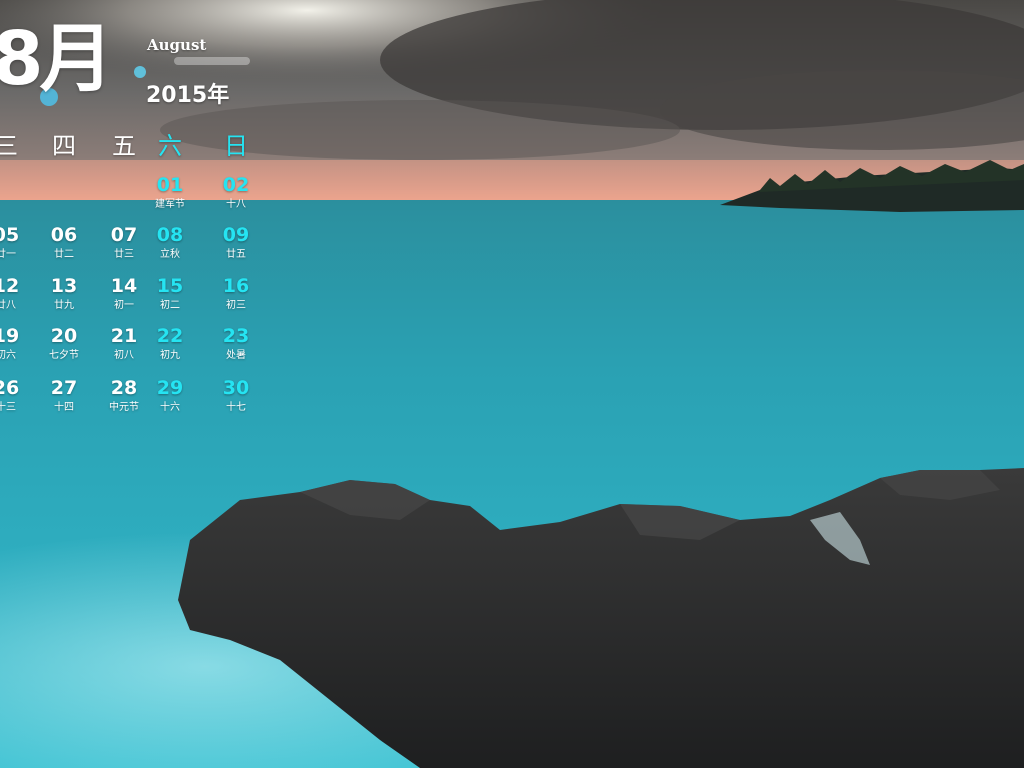  I want to click on weekday-label: 五, so click(124, 146).